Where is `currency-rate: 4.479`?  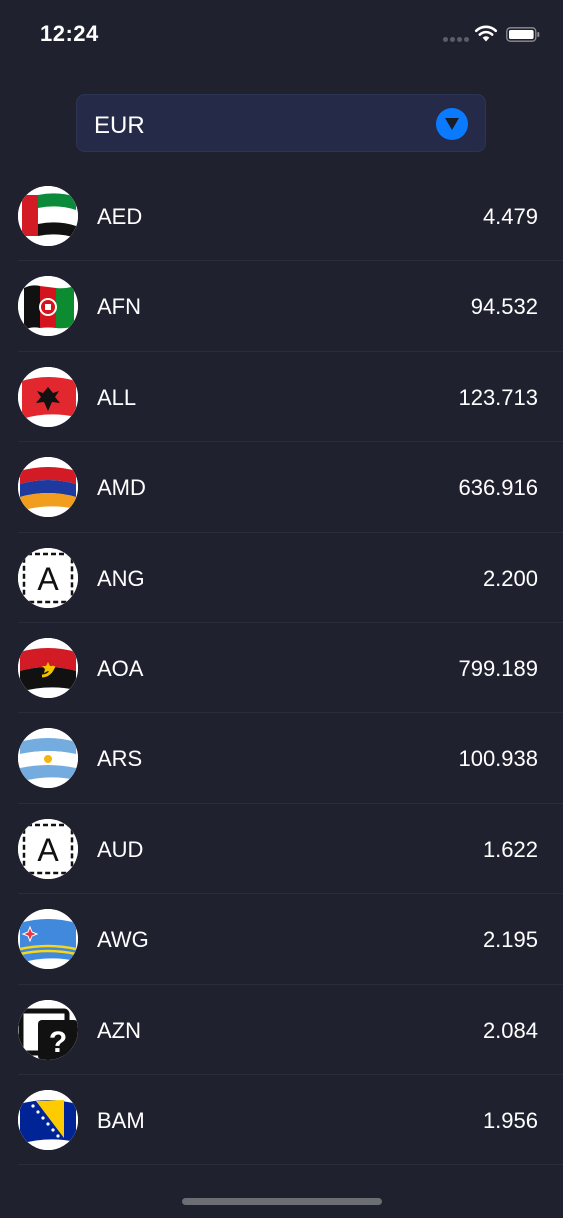
currency-rate: 4.479 is located at coordinates (510, 216).